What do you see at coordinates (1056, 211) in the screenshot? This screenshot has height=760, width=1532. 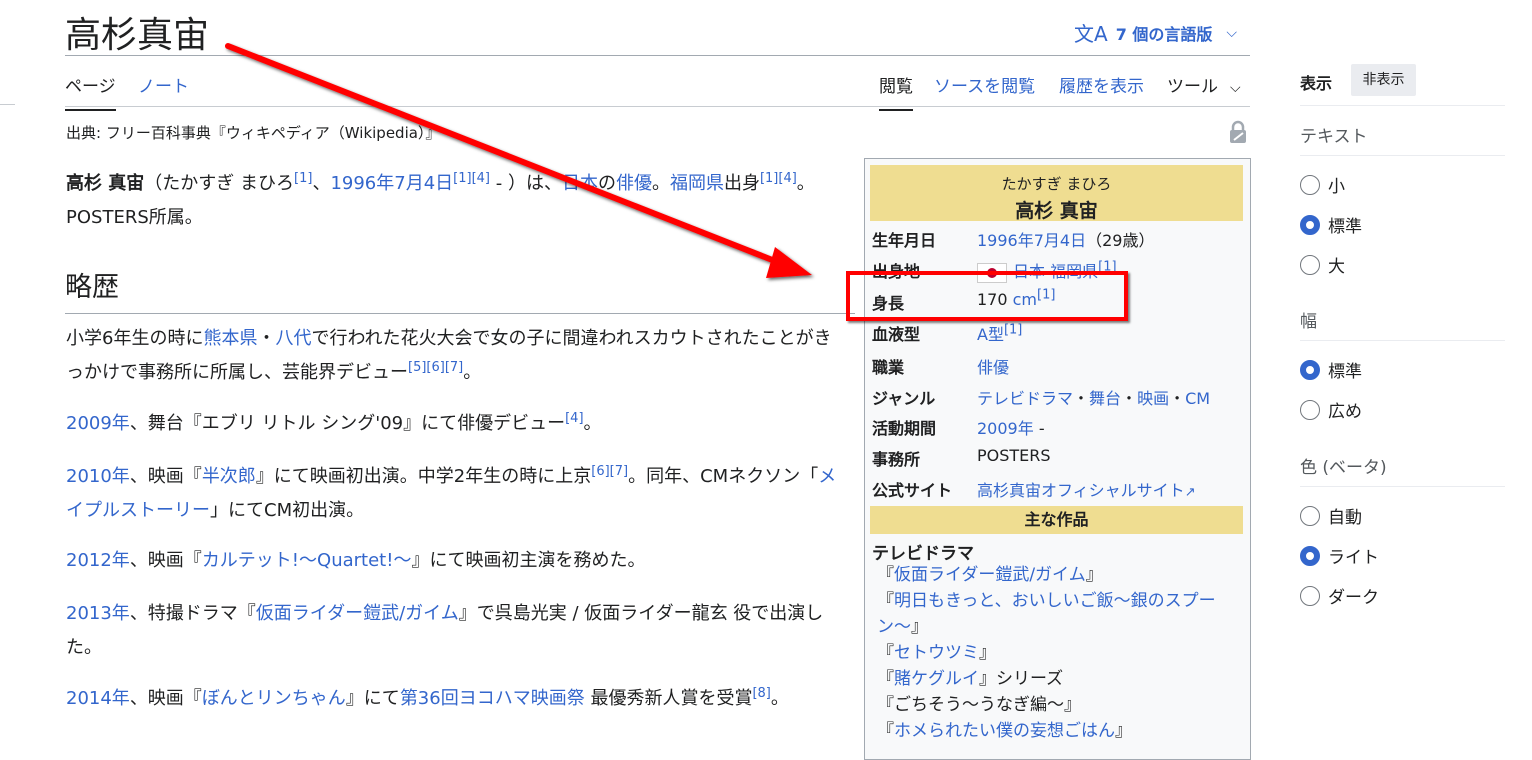 I see `infobox-name: 高杉 真宙` at bounding box center [1056, 211].